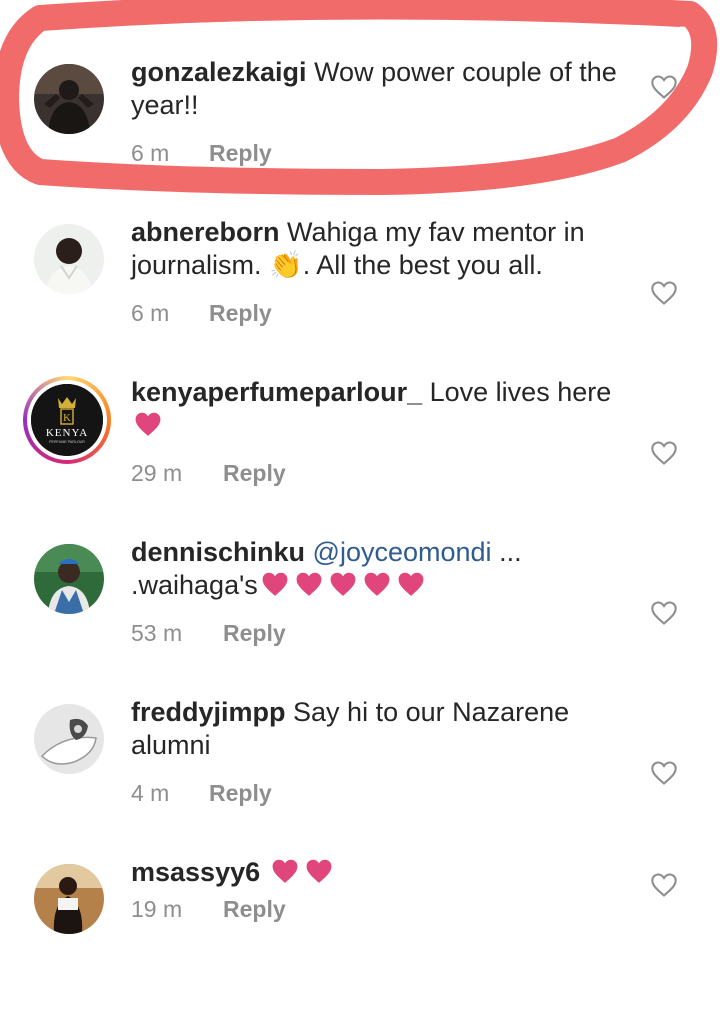  What do you see at coordinates (208, 909) in the screenshot?
I see `comment-meta: 19 m Reply` at bounding box center [208, 909].